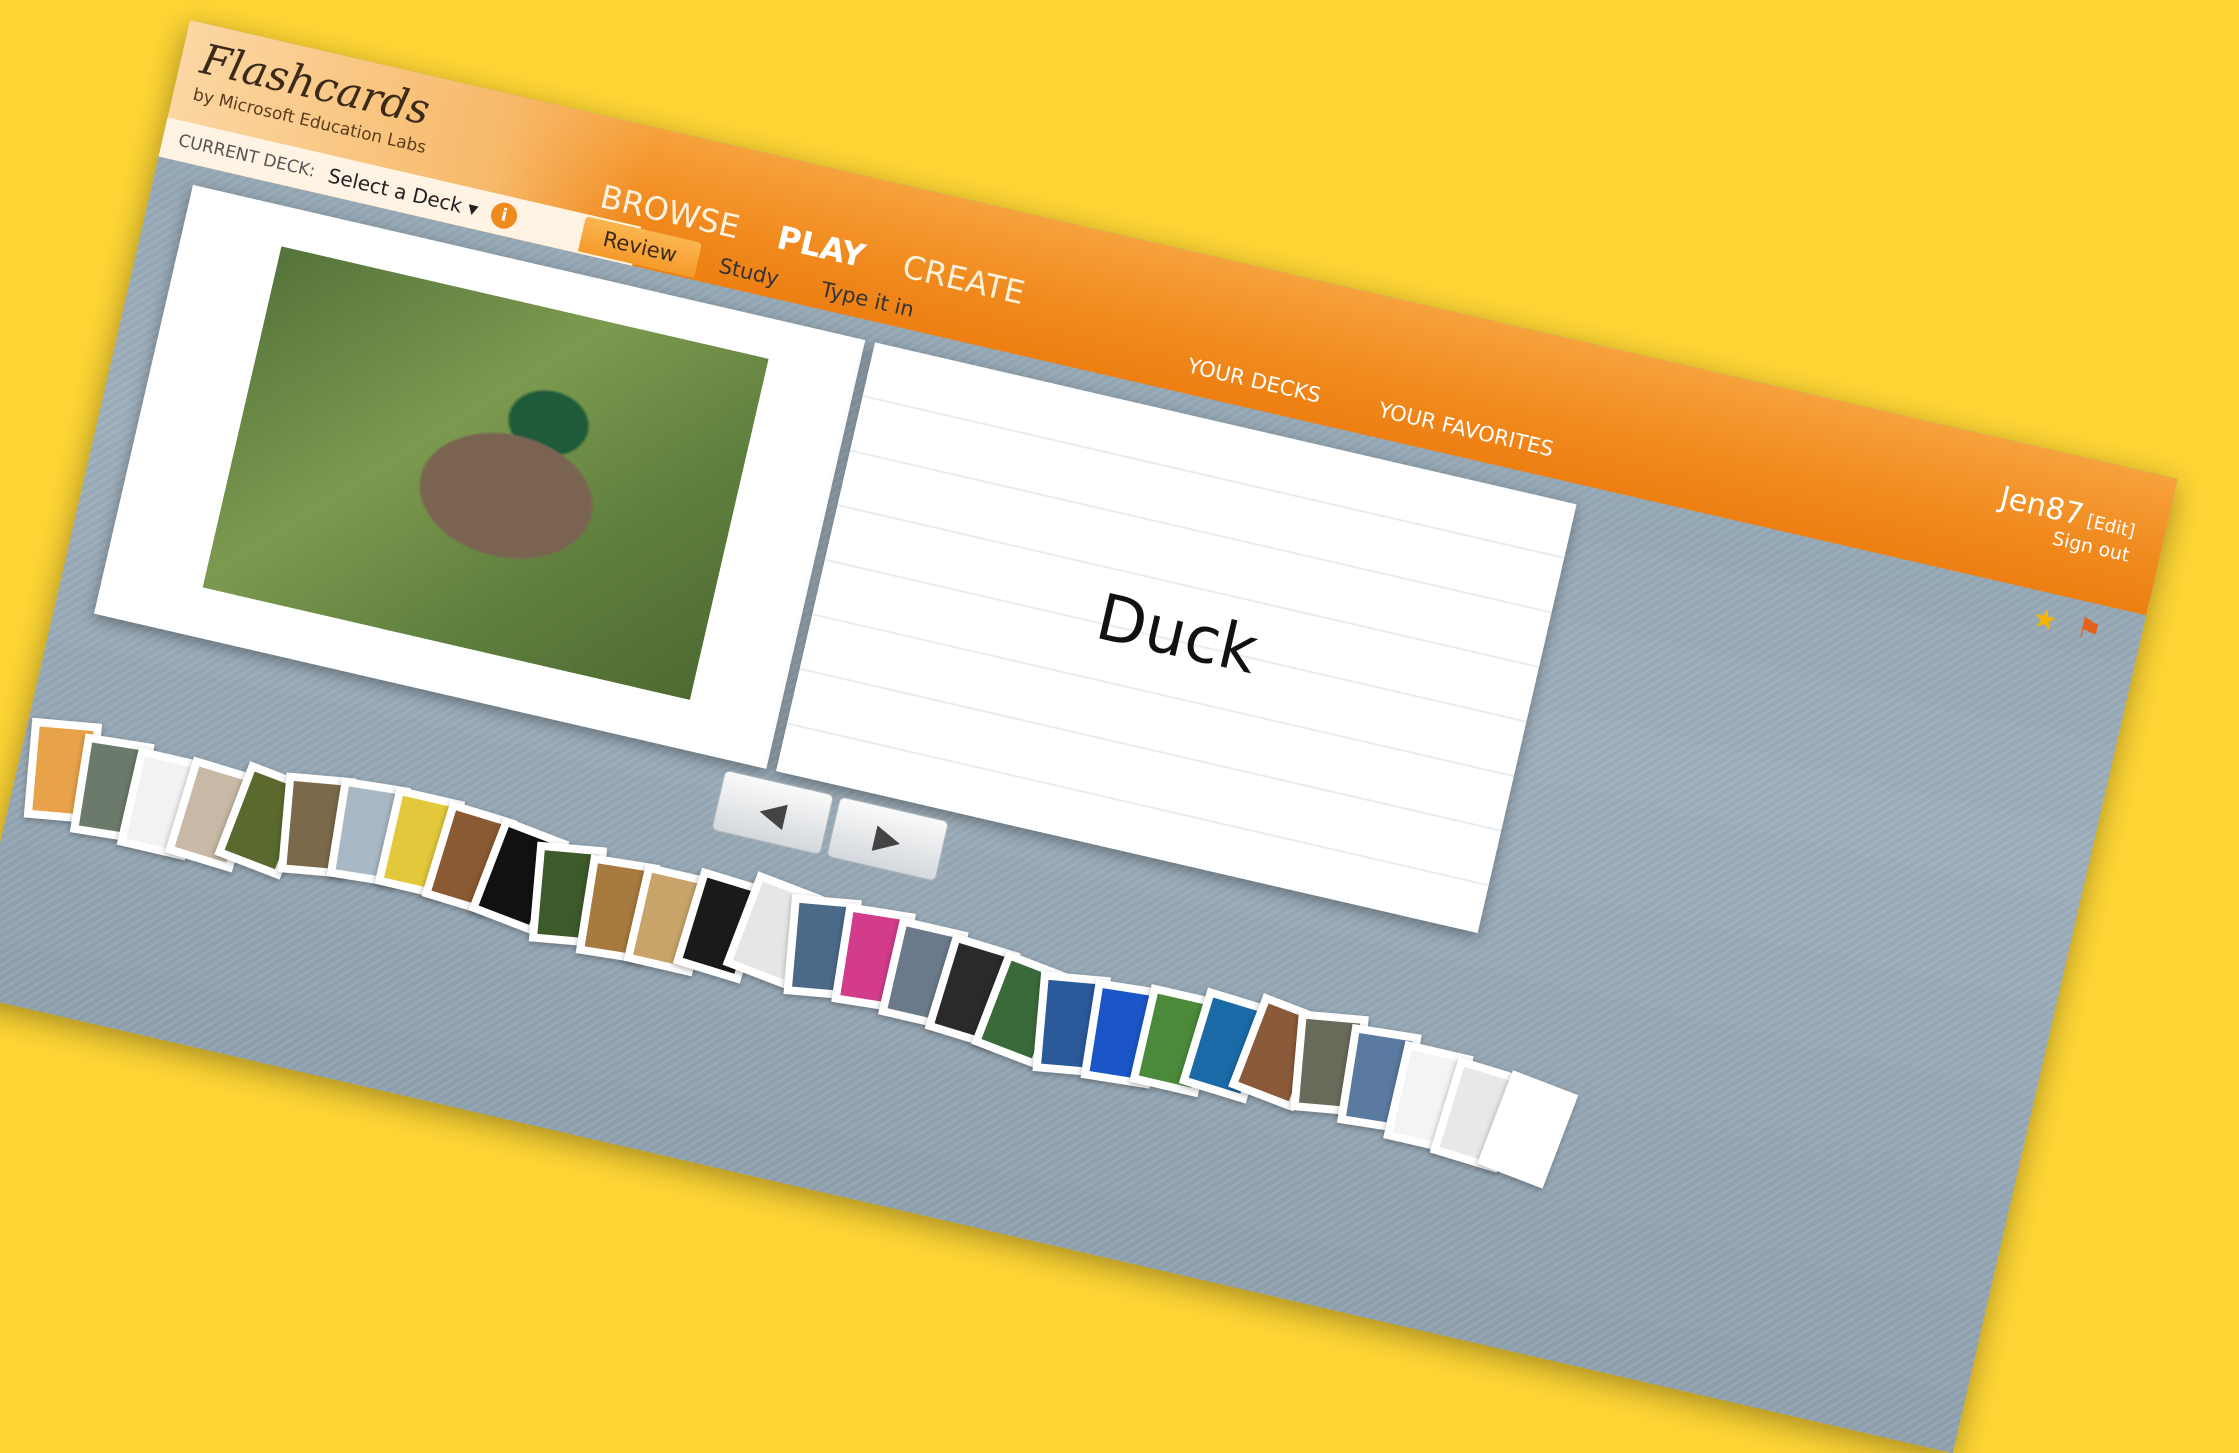 This screenshot has width=2239, height=1453. What do you see at coordinates (1254, 381) in the screenshot?
I see `nav-your-decks: YOUR DECKS` at bounding box center [1254, 381].